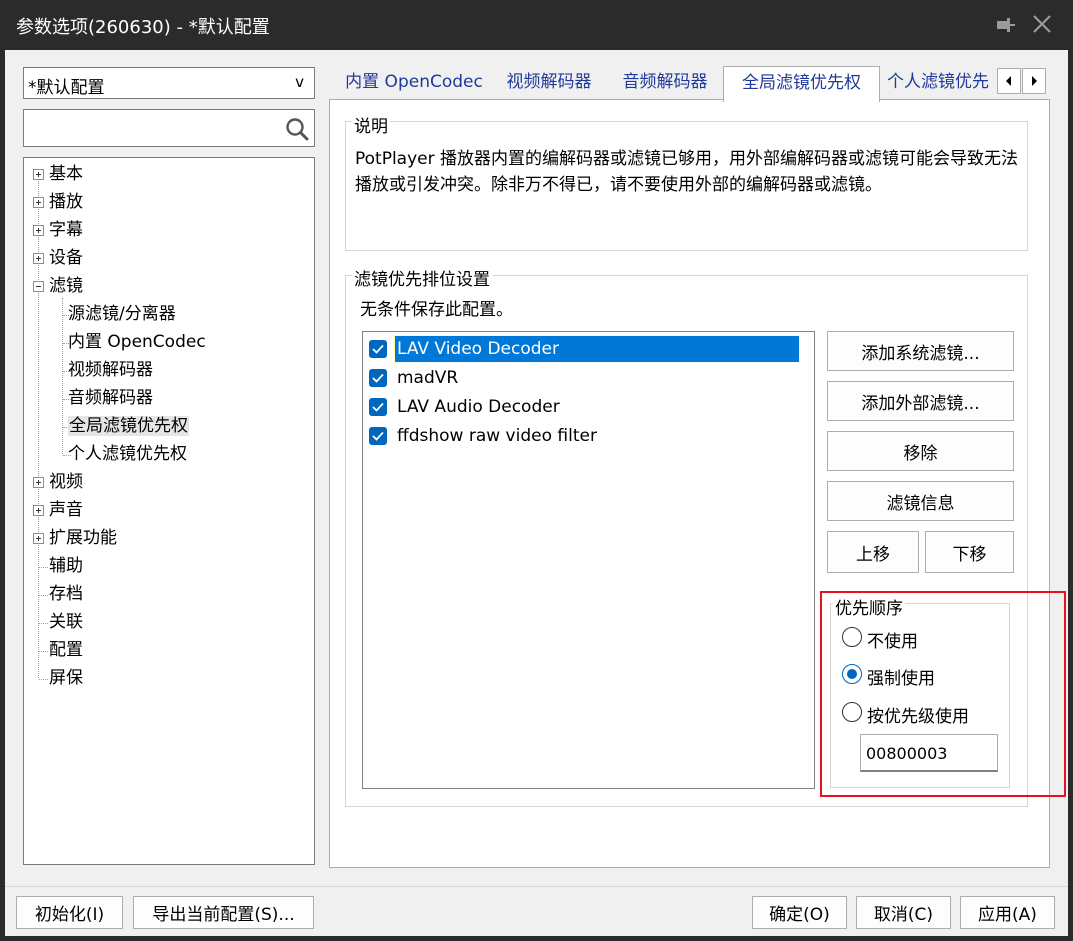 The image size is (1073, 941). Describe the element at coordinates (66, 174) in the screenshot. I see `tree-item-label: 基本` at that location.